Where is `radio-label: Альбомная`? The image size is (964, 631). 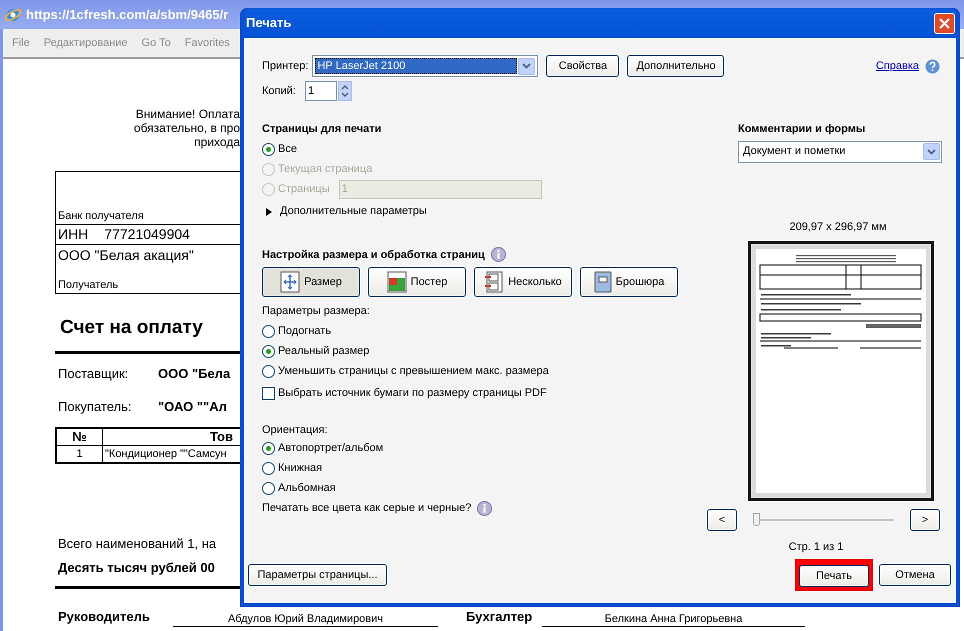 radio-label: Альбомная is located at coordinates (307, 488).